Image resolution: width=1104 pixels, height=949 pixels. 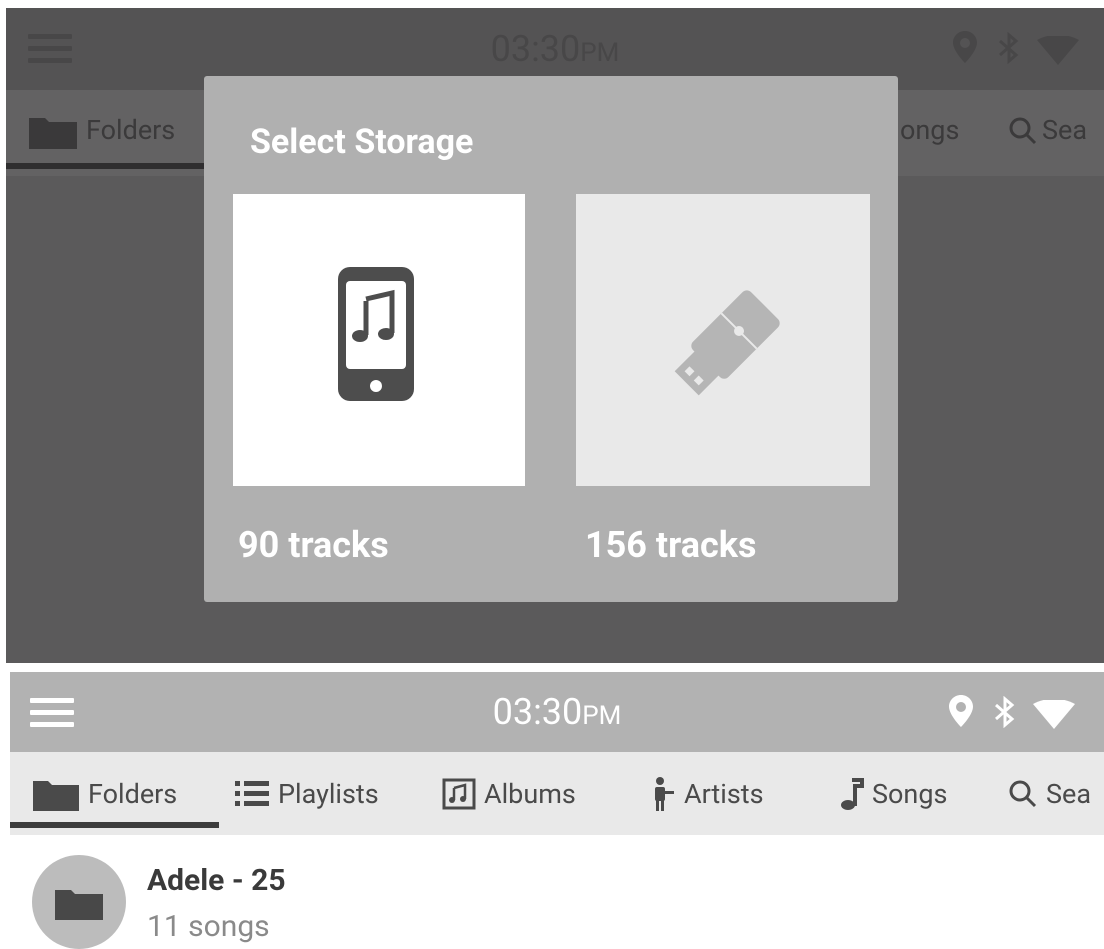 I want to click on artist-icon, so click(x=664, y=793).